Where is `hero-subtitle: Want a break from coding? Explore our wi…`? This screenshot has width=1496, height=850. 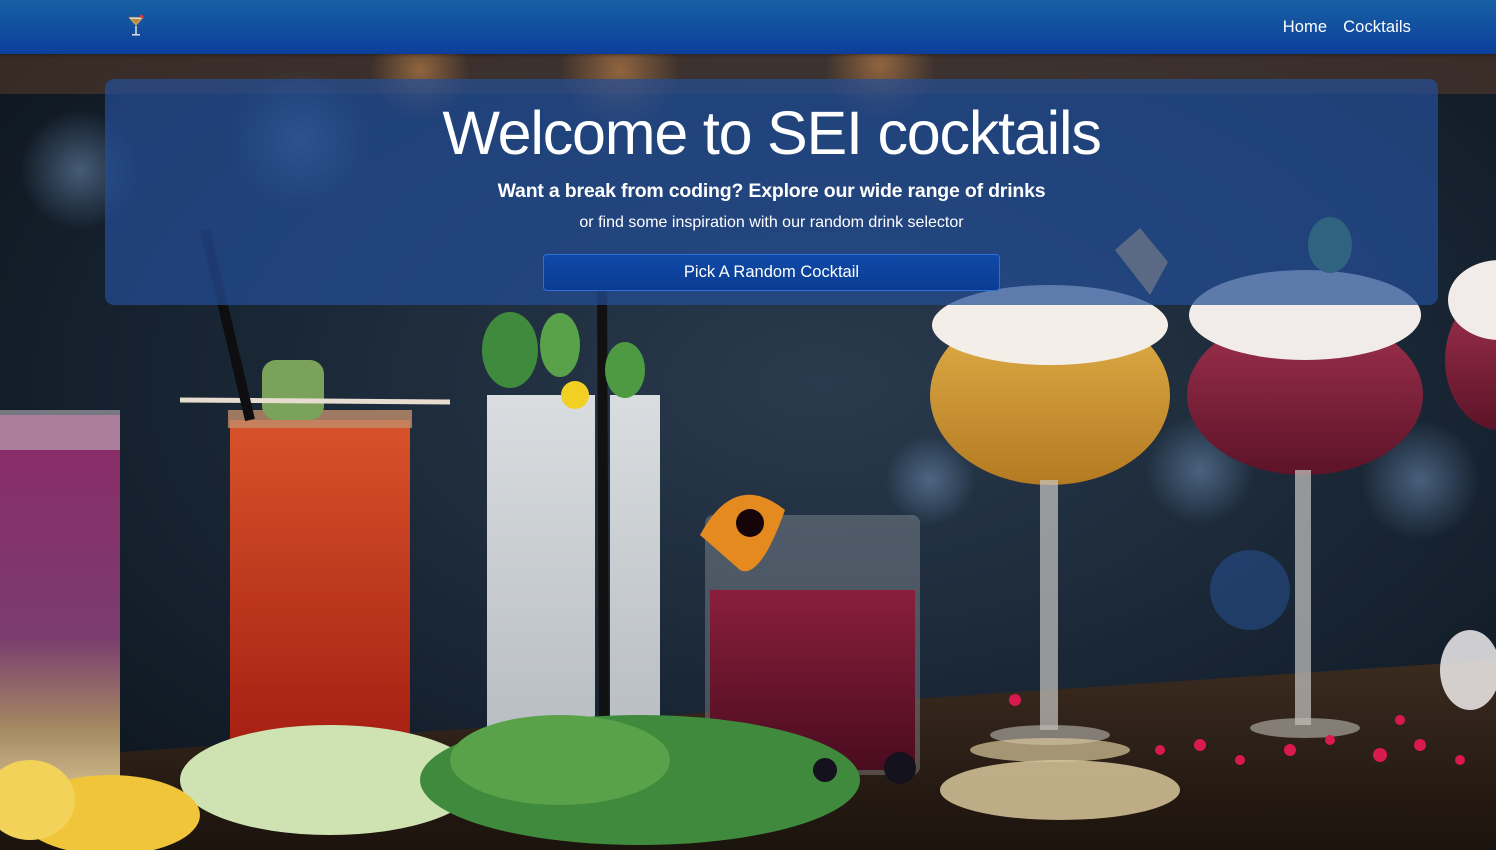 hero-subtitle: Want a break from coding? Explore our wi… is located at coordinates (771, 191).